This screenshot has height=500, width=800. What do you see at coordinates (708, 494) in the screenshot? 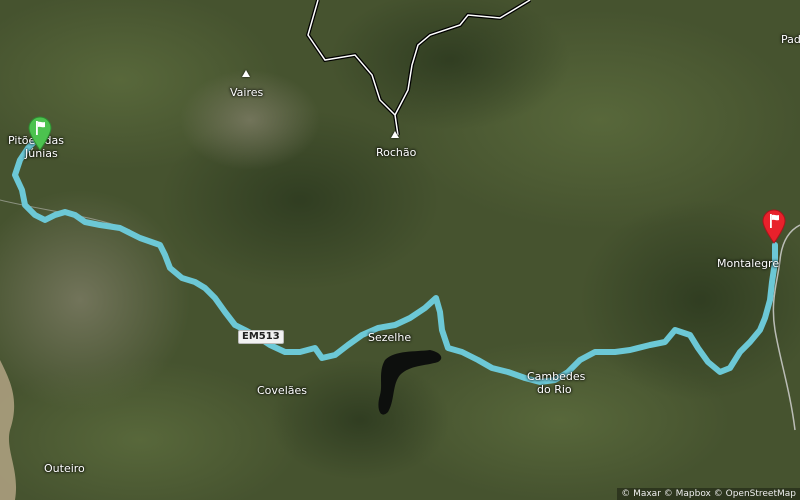
I see `map-attribution: © Maxar © Mapbox © OpenStreetMap` at bounding box center [708, 494].